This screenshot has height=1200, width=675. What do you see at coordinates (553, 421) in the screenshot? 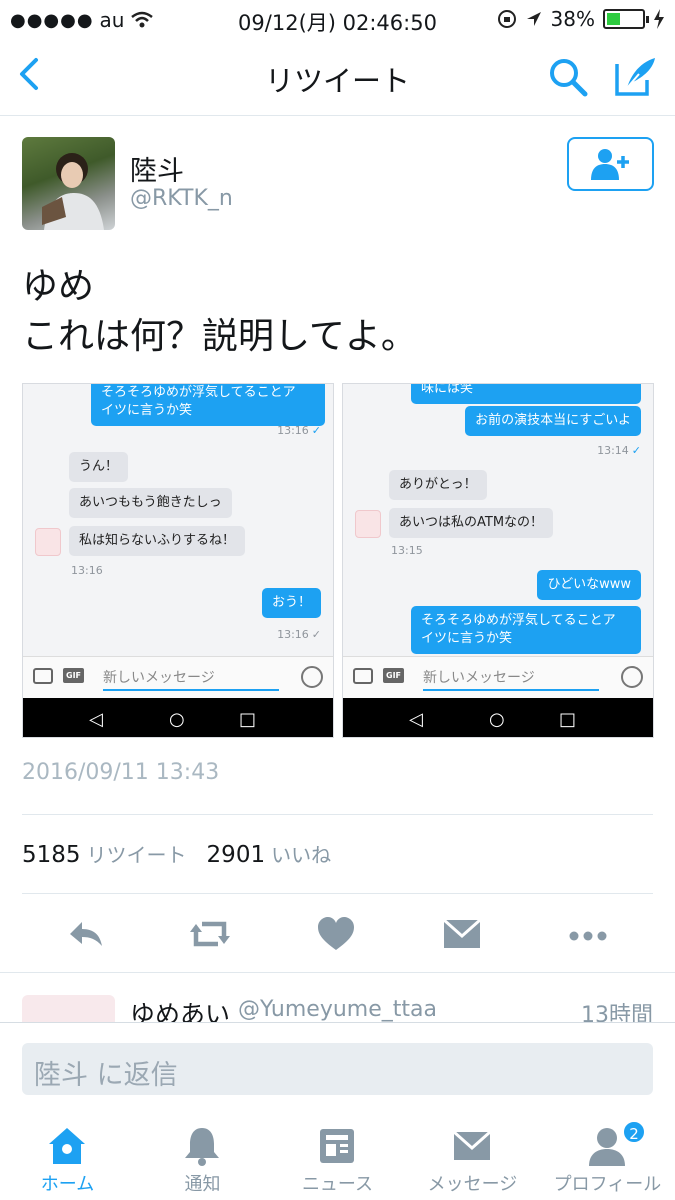
I see `chat-bubble-sent: お前の演技本当にすごいよ` at bounding box center [553, 421].